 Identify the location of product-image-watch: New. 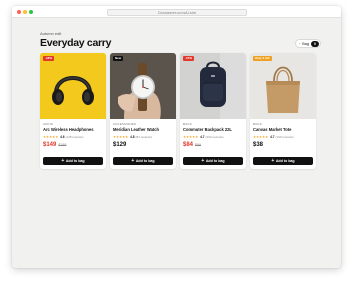
(143, 86).